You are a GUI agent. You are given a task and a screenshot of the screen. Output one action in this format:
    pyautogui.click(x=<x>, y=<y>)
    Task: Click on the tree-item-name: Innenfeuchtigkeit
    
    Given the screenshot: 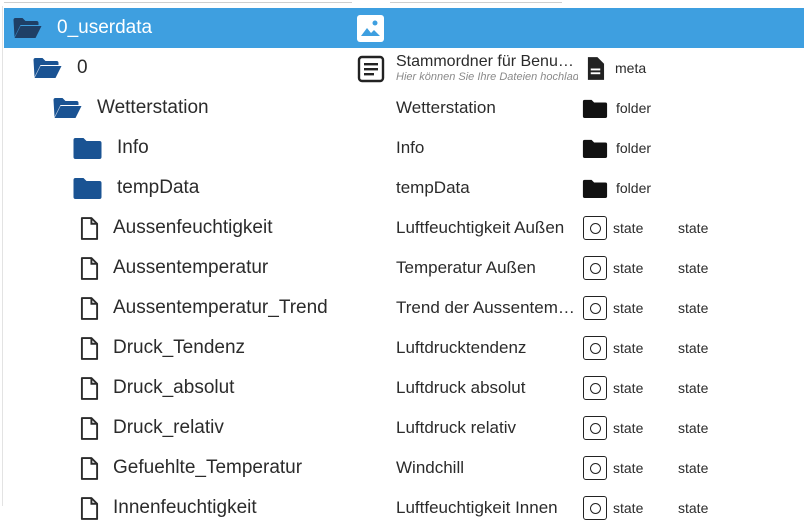 What is the action you would take?
    pyautogui.click(x=168, y=508)
    